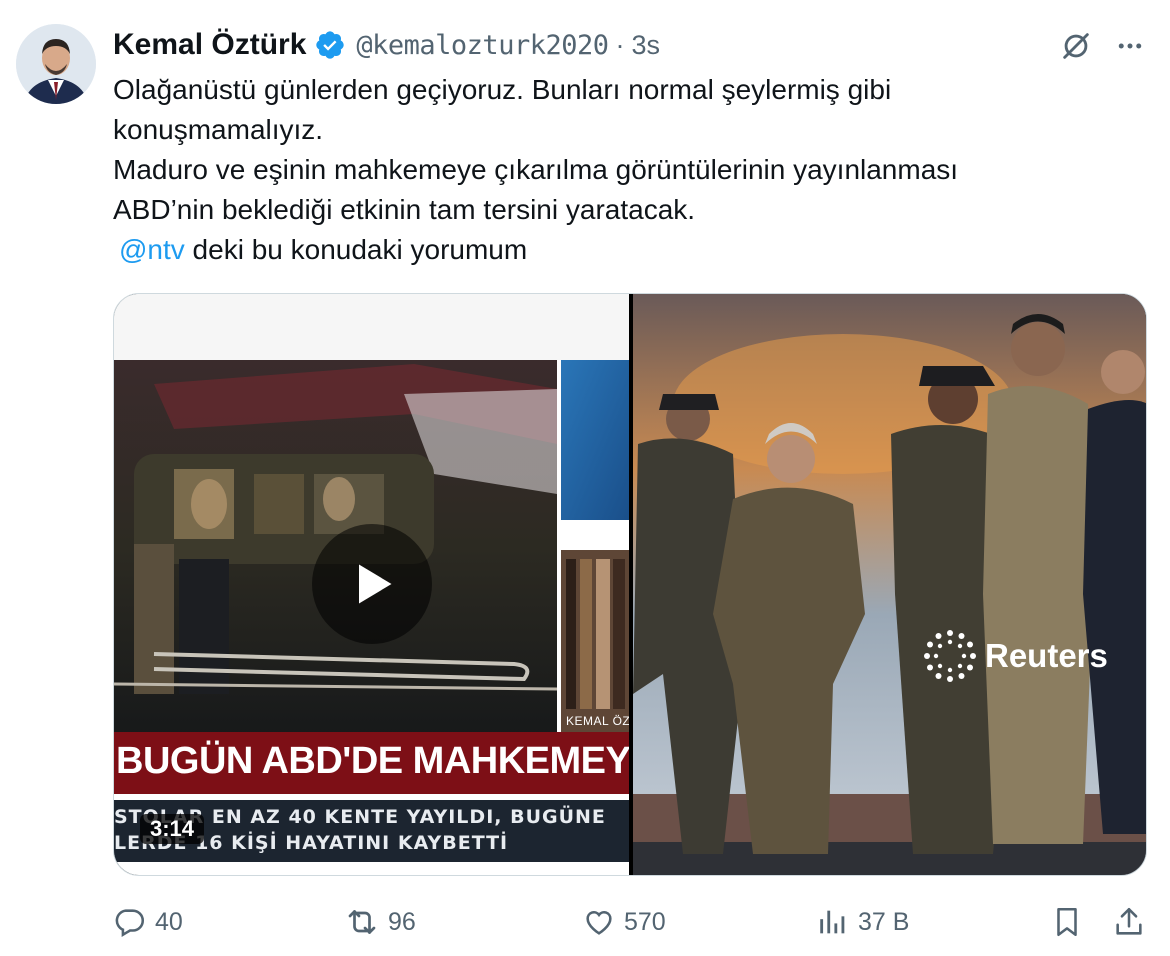 Image resolution: width=1170 pixels, height=956 pixels. I want to click on tweet-text-line: @ntv deki bu konudaki yorumum, so click(628, 250).